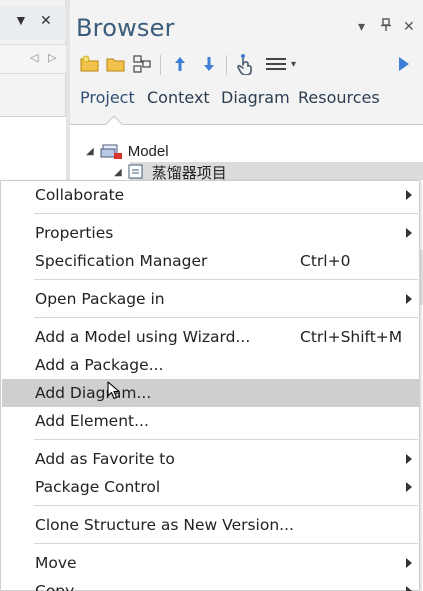  I want to click on menu-item-move: Move, so click(210, 563).